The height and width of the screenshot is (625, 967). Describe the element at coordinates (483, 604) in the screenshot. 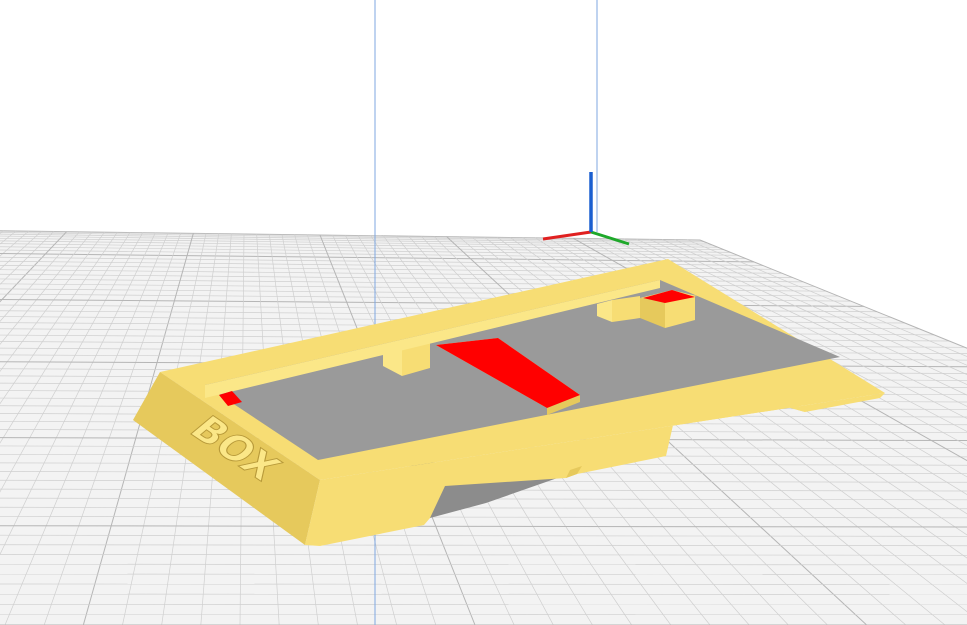

I see `grid-line` at that location.